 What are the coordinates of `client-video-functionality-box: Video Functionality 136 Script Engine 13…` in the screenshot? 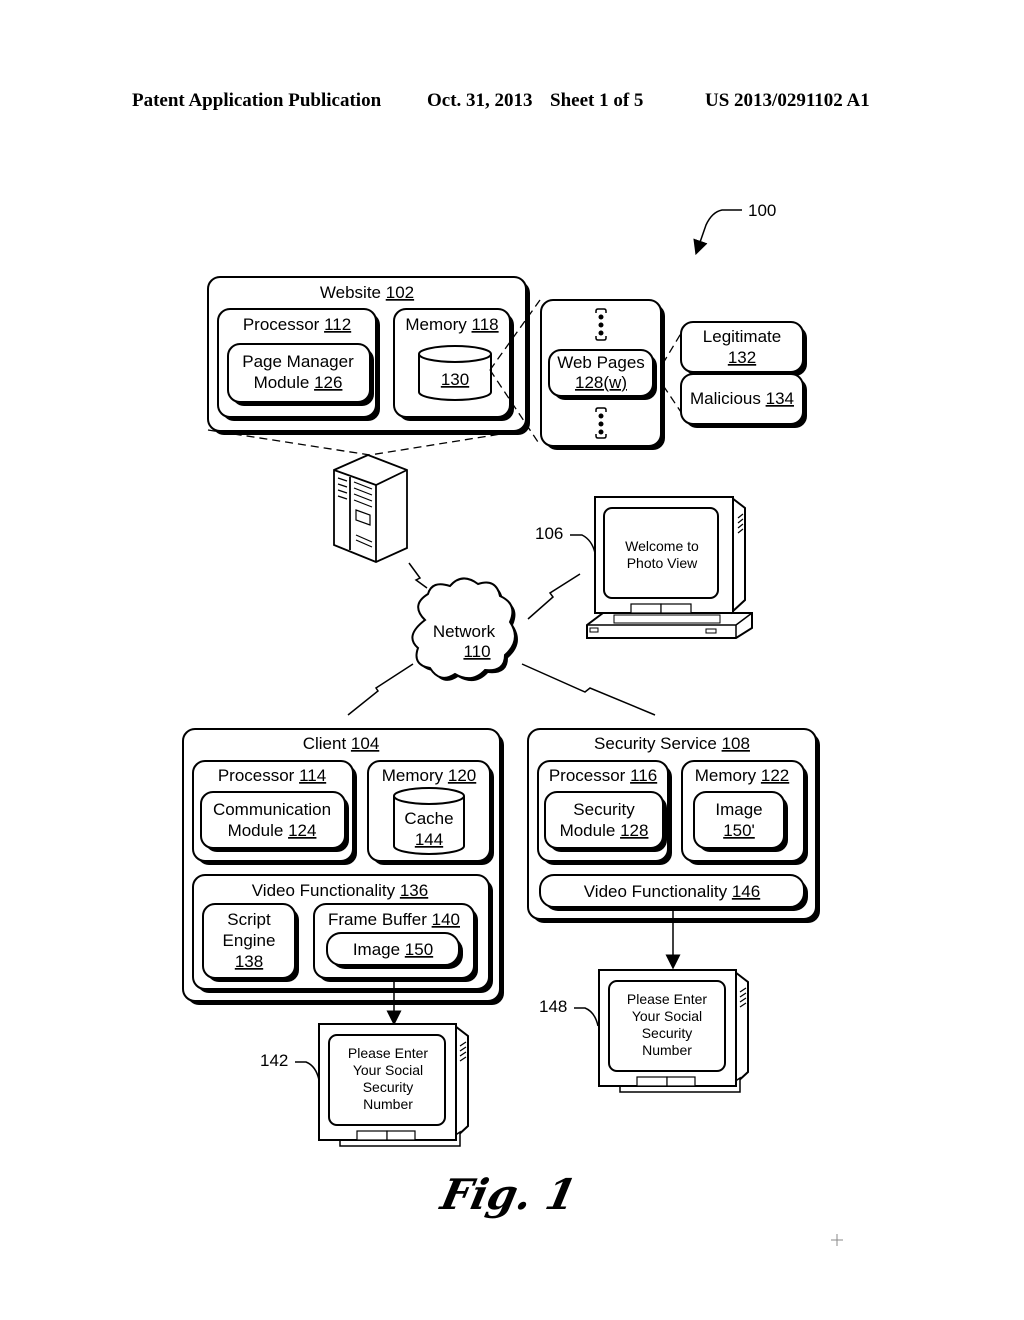 It's located at (342, 933).